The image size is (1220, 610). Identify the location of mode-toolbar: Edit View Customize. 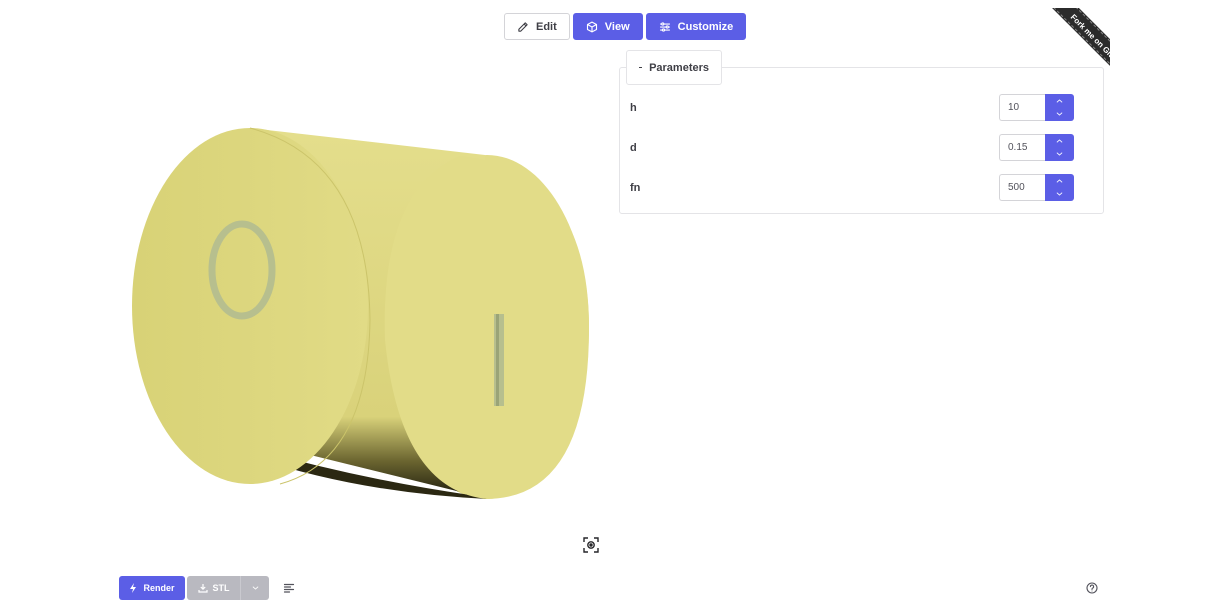
(625, 26).